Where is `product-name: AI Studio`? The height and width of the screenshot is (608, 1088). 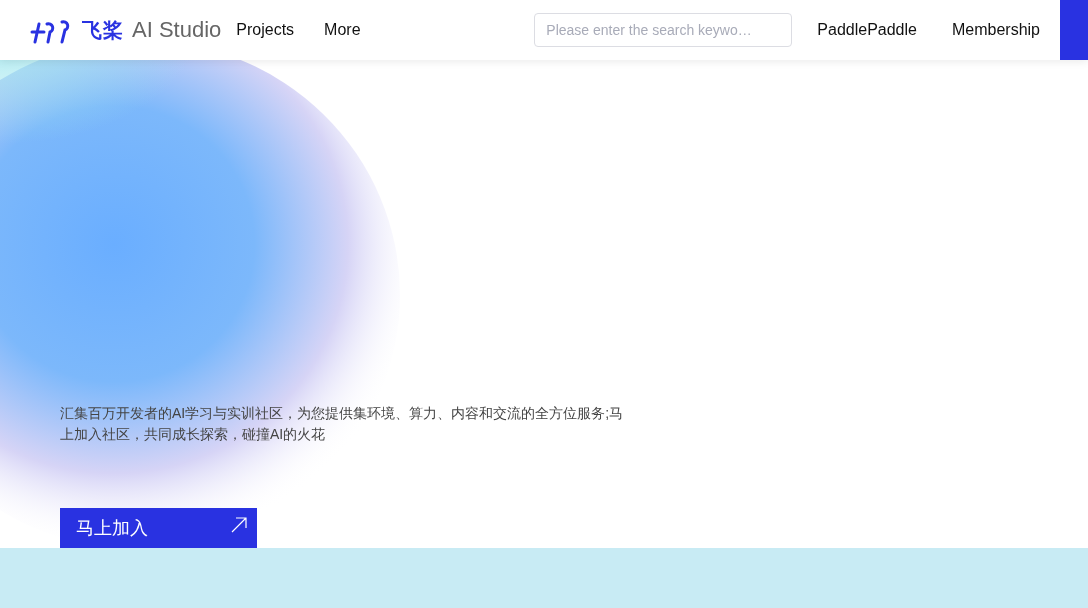
product-name: AI Studio is located at coordinates (177, 30).